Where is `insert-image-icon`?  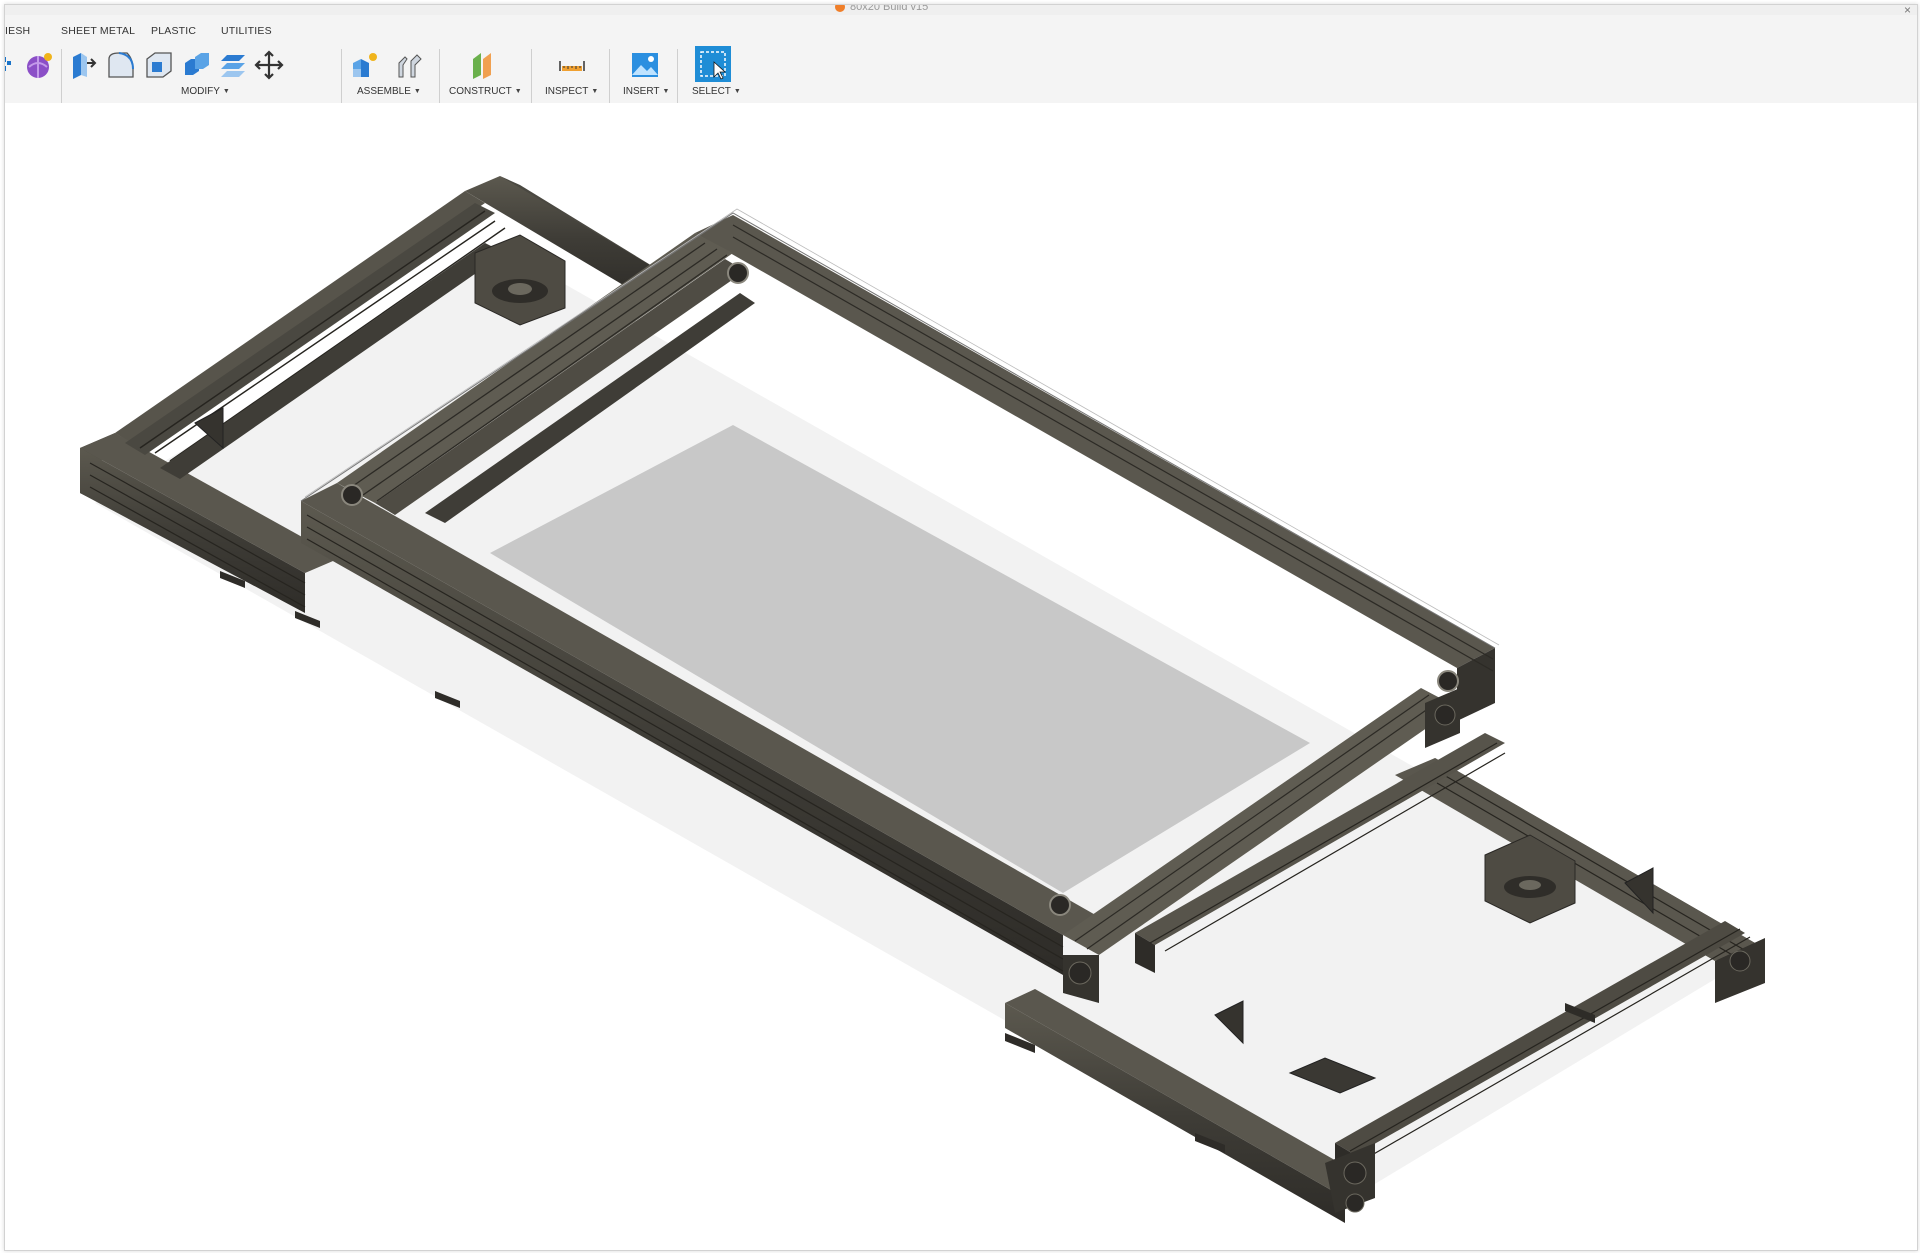 insert-image-icon is located at coordinates (645, 65).